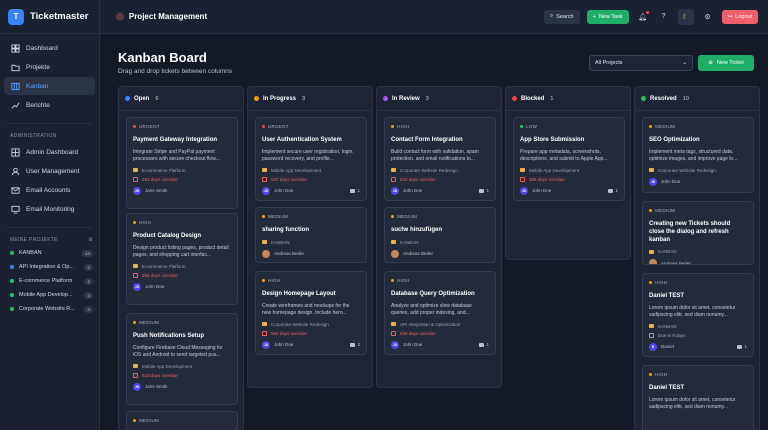  I want to click on project-item: Mobile App Develop... 2, so click(49, 295).